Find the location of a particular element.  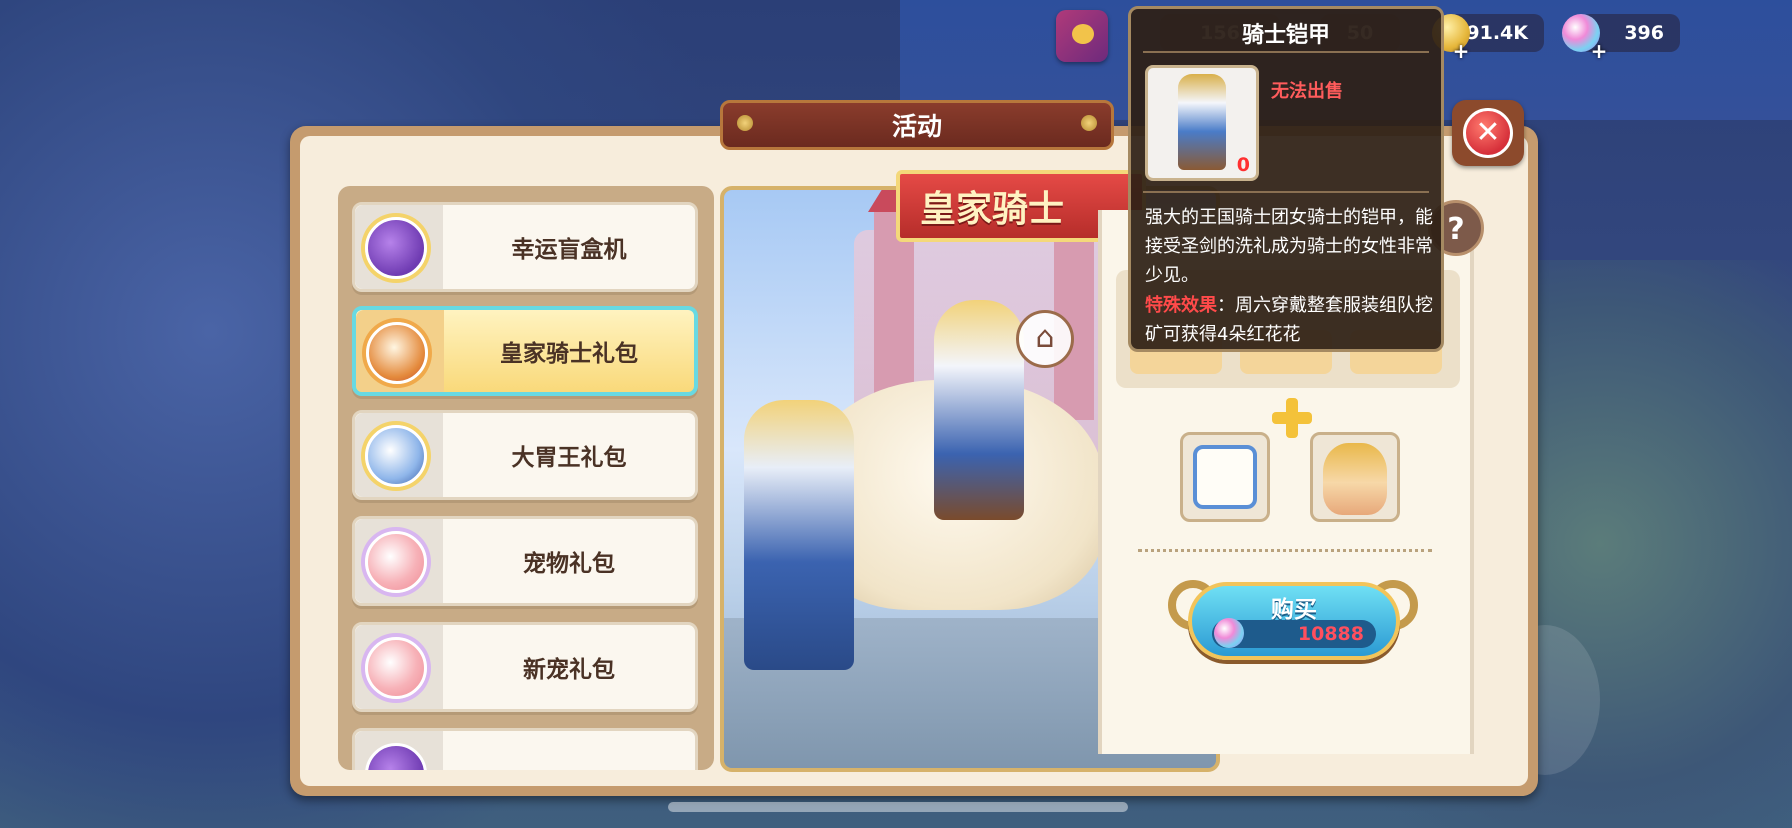

add-gems-icon: + is located at coordinates (1599, 51).